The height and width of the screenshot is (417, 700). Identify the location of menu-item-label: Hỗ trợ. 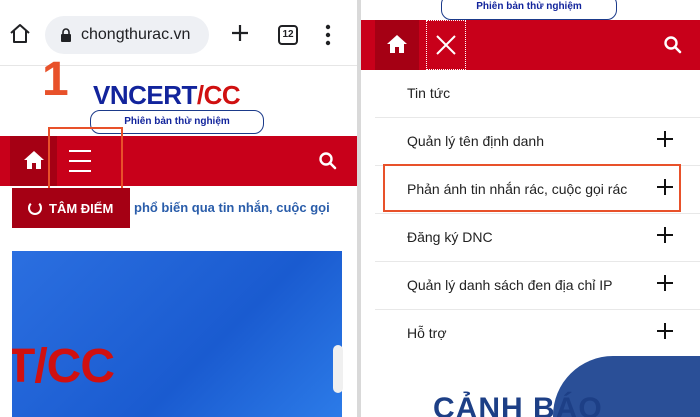
(427, 333).